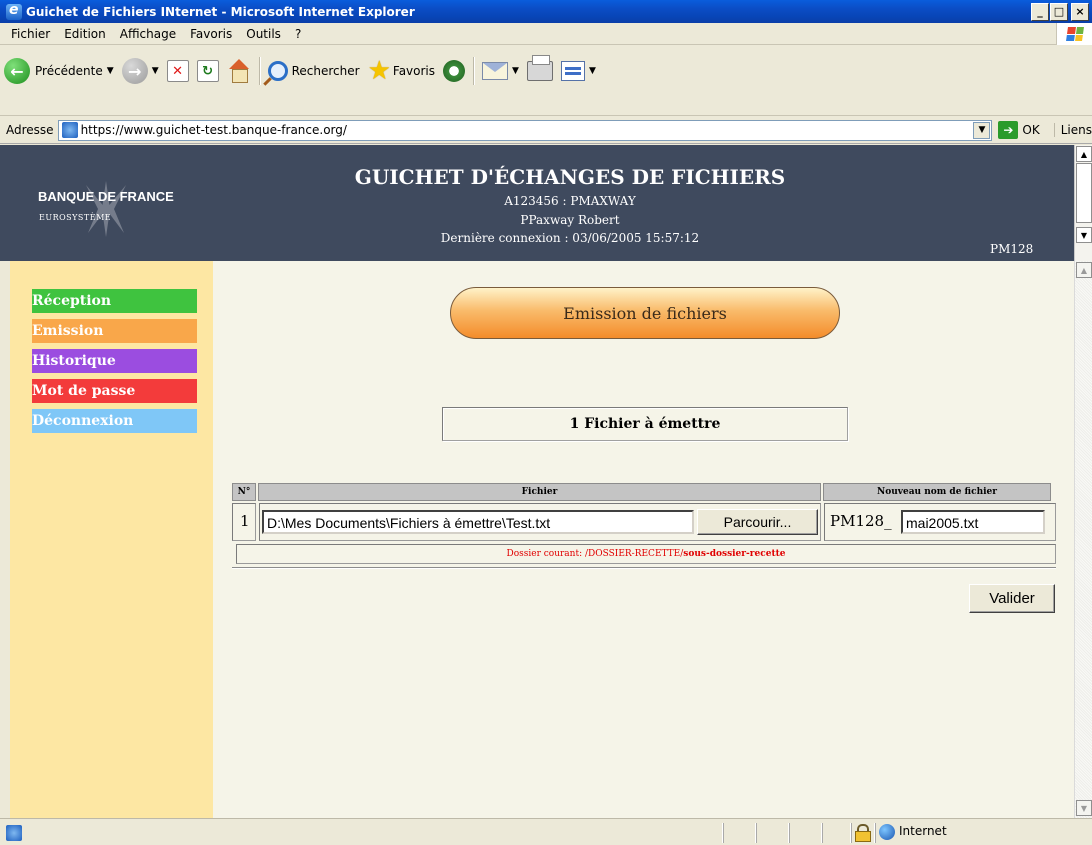 This screenshot has height=845, width=1092. Describe the element at coordinates (106, 196) in the screenshot. I see `logo-name: BANQUE DE FRANCE` at that location.